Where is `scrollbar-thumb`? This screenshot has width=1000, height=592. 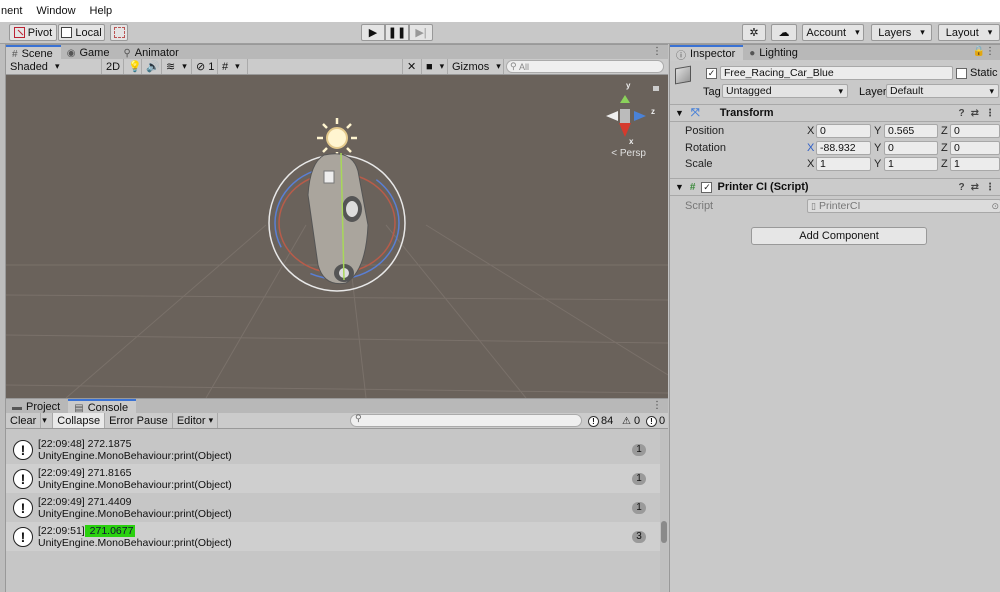 scrollbar-thumb is located at coordinates (664, 532).